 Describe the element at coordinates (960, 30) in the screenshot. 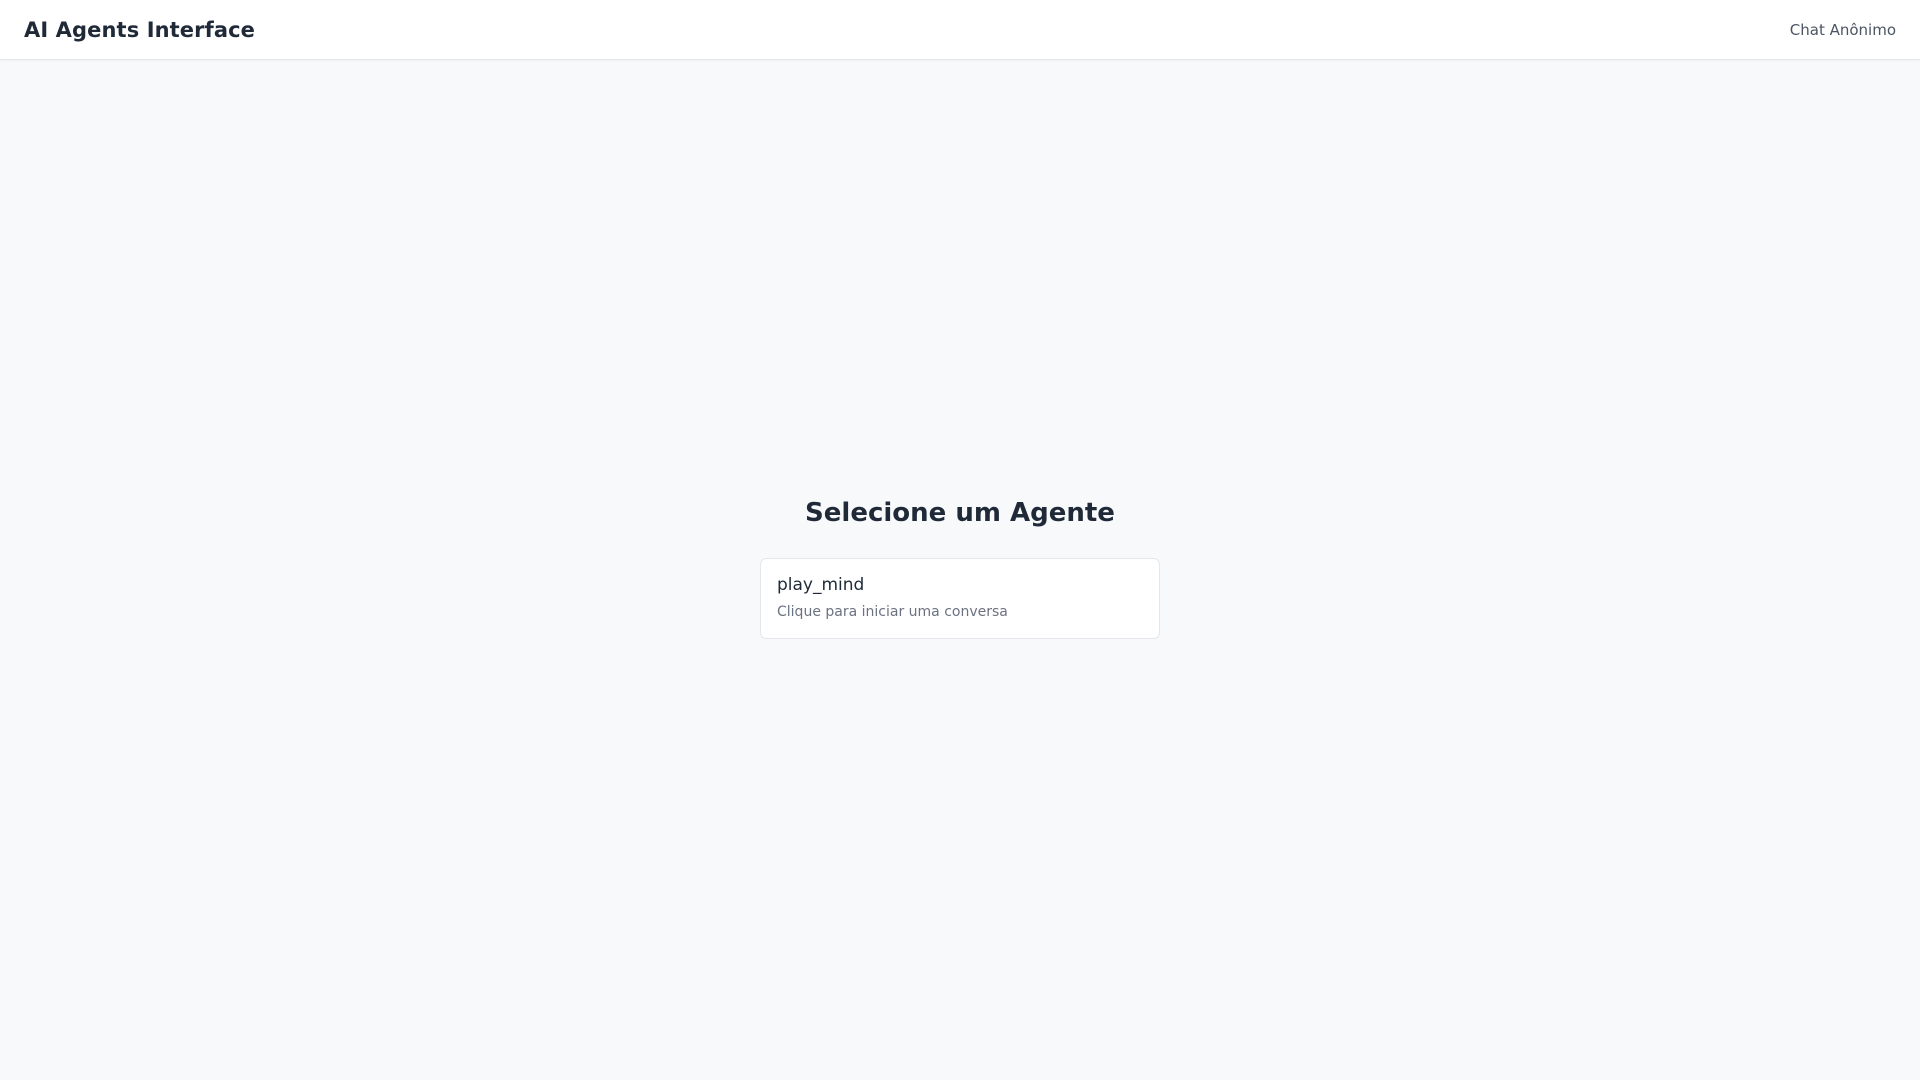

I see `top-navbar: AI Agents Interface Chat Anônimo` at that location.